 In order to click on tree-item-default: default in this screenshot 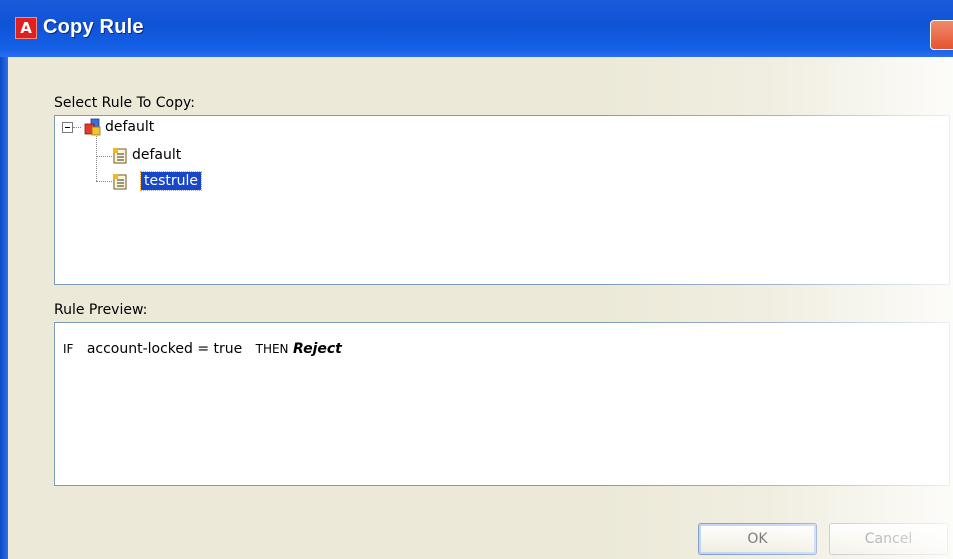, I will do `click(156, 155)`.